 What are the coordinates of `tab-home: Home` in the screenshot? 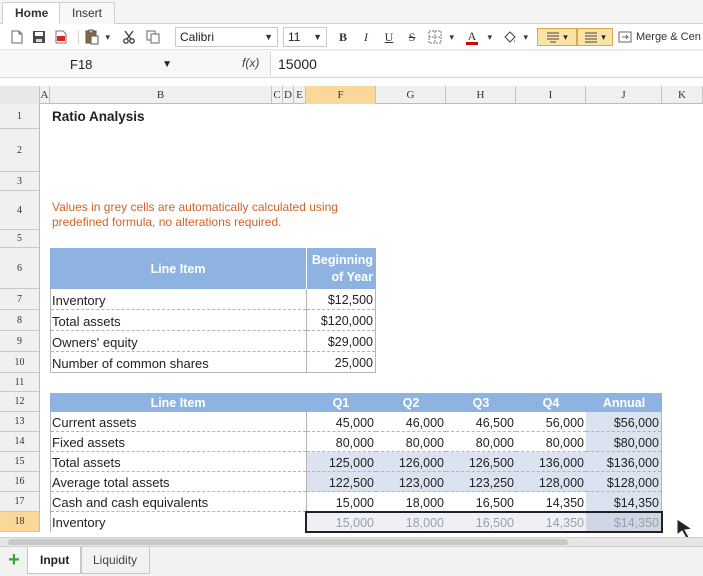 It's located at (32, 13).